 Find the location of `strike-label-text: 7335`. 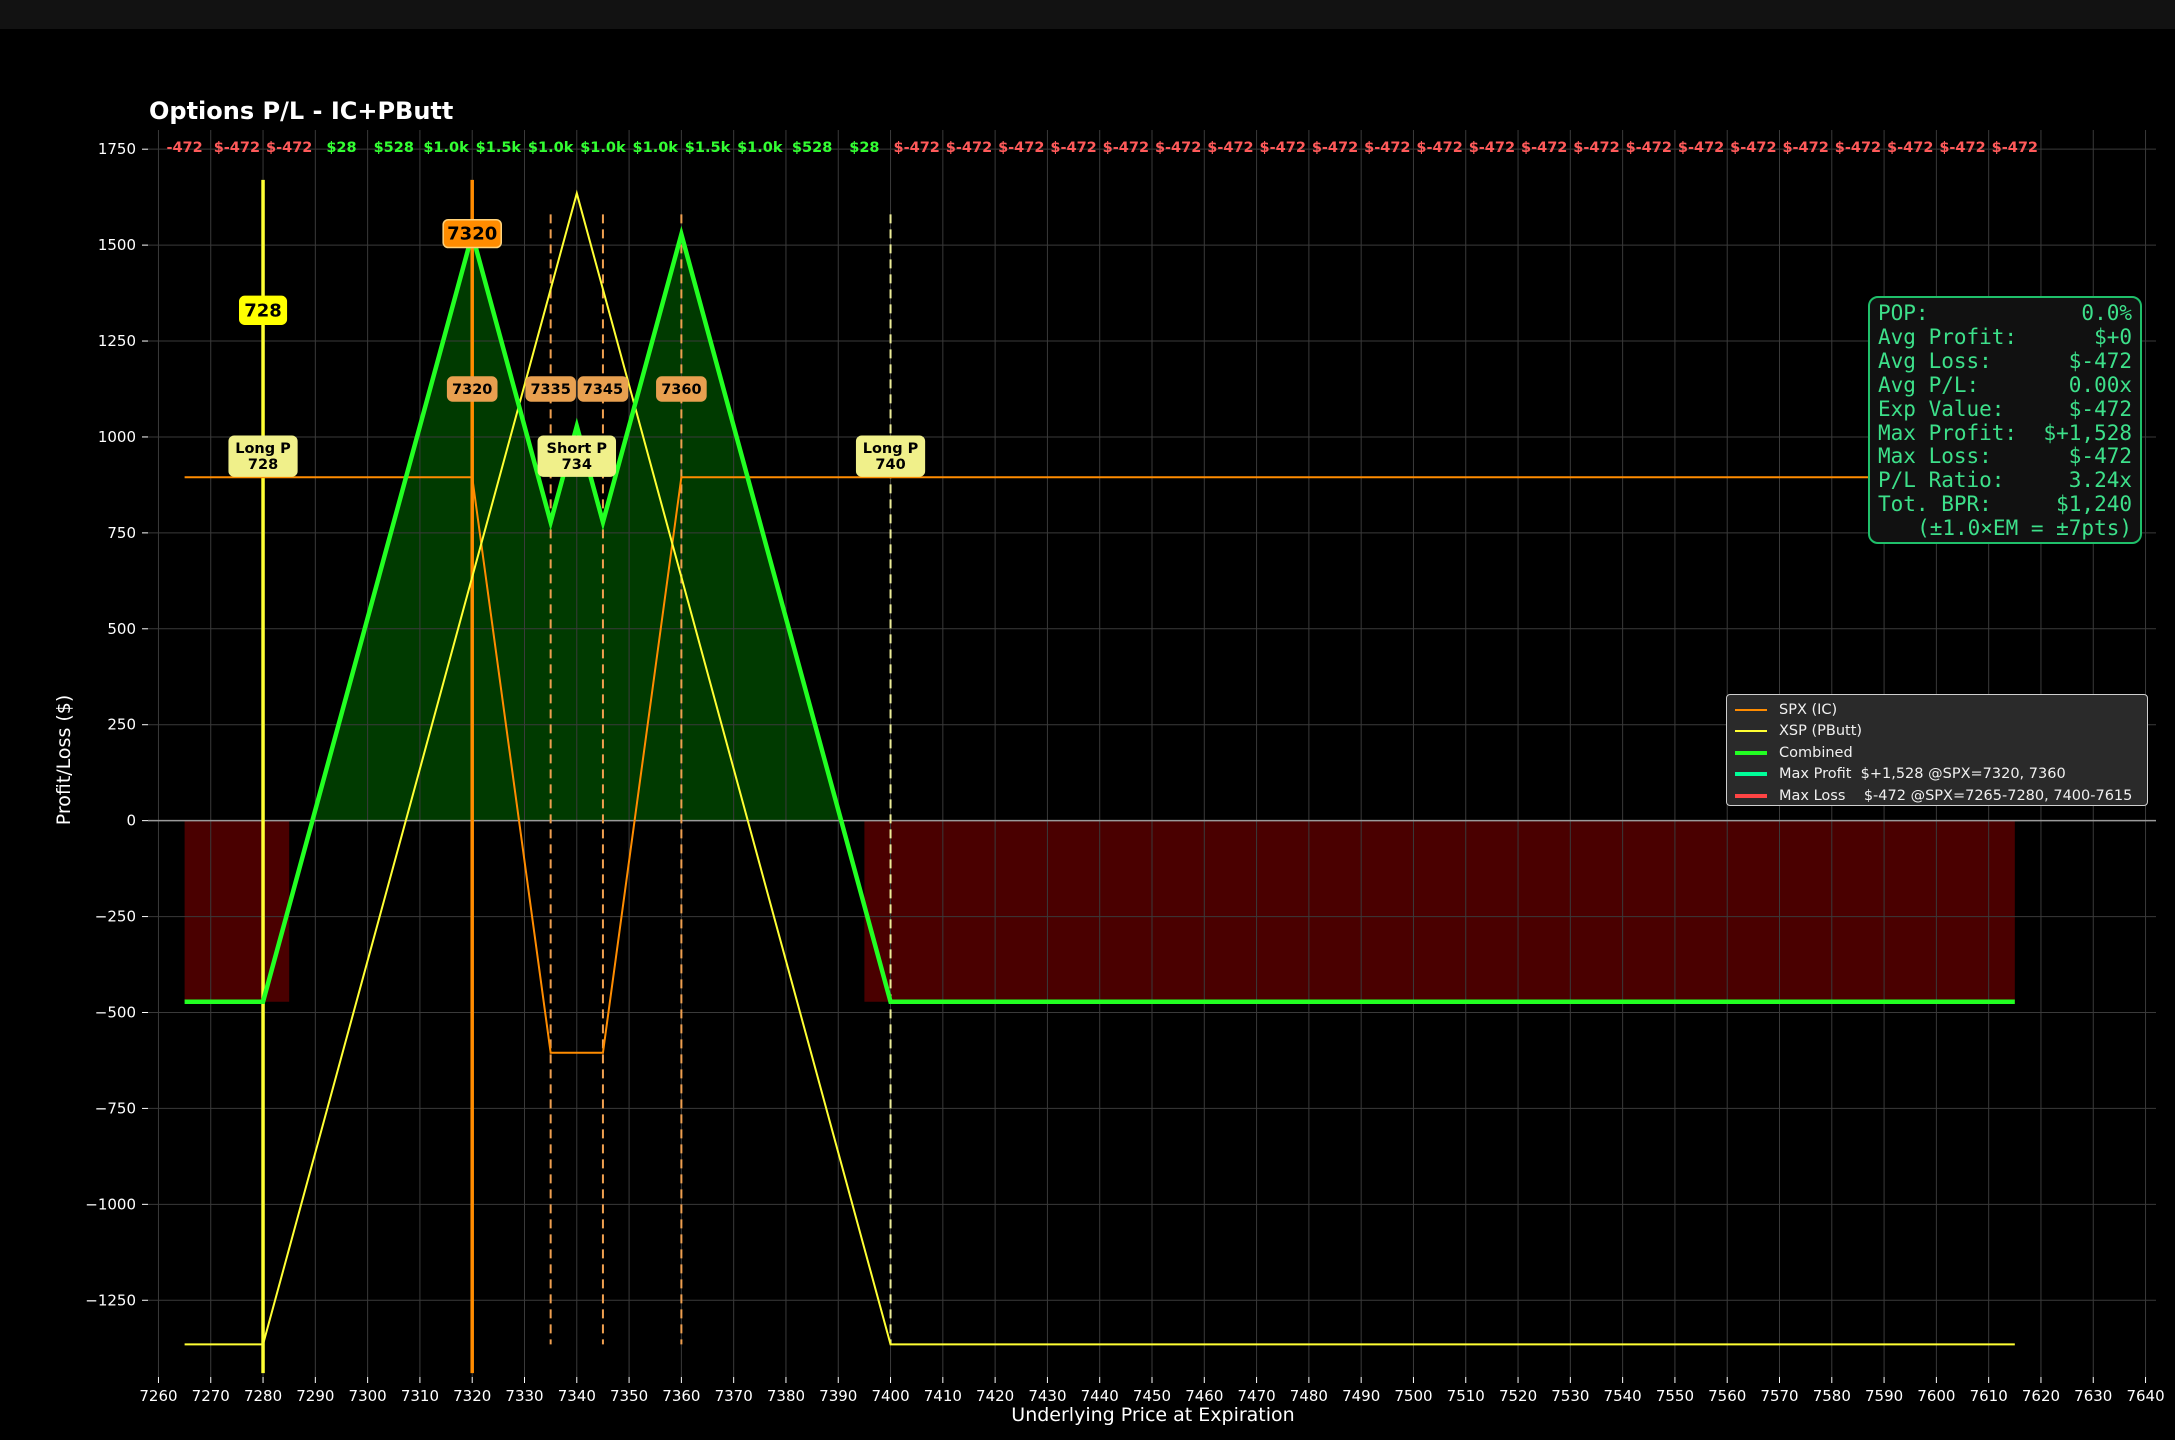

strike-label-text: 7335 is located at coordinates (550, 390).